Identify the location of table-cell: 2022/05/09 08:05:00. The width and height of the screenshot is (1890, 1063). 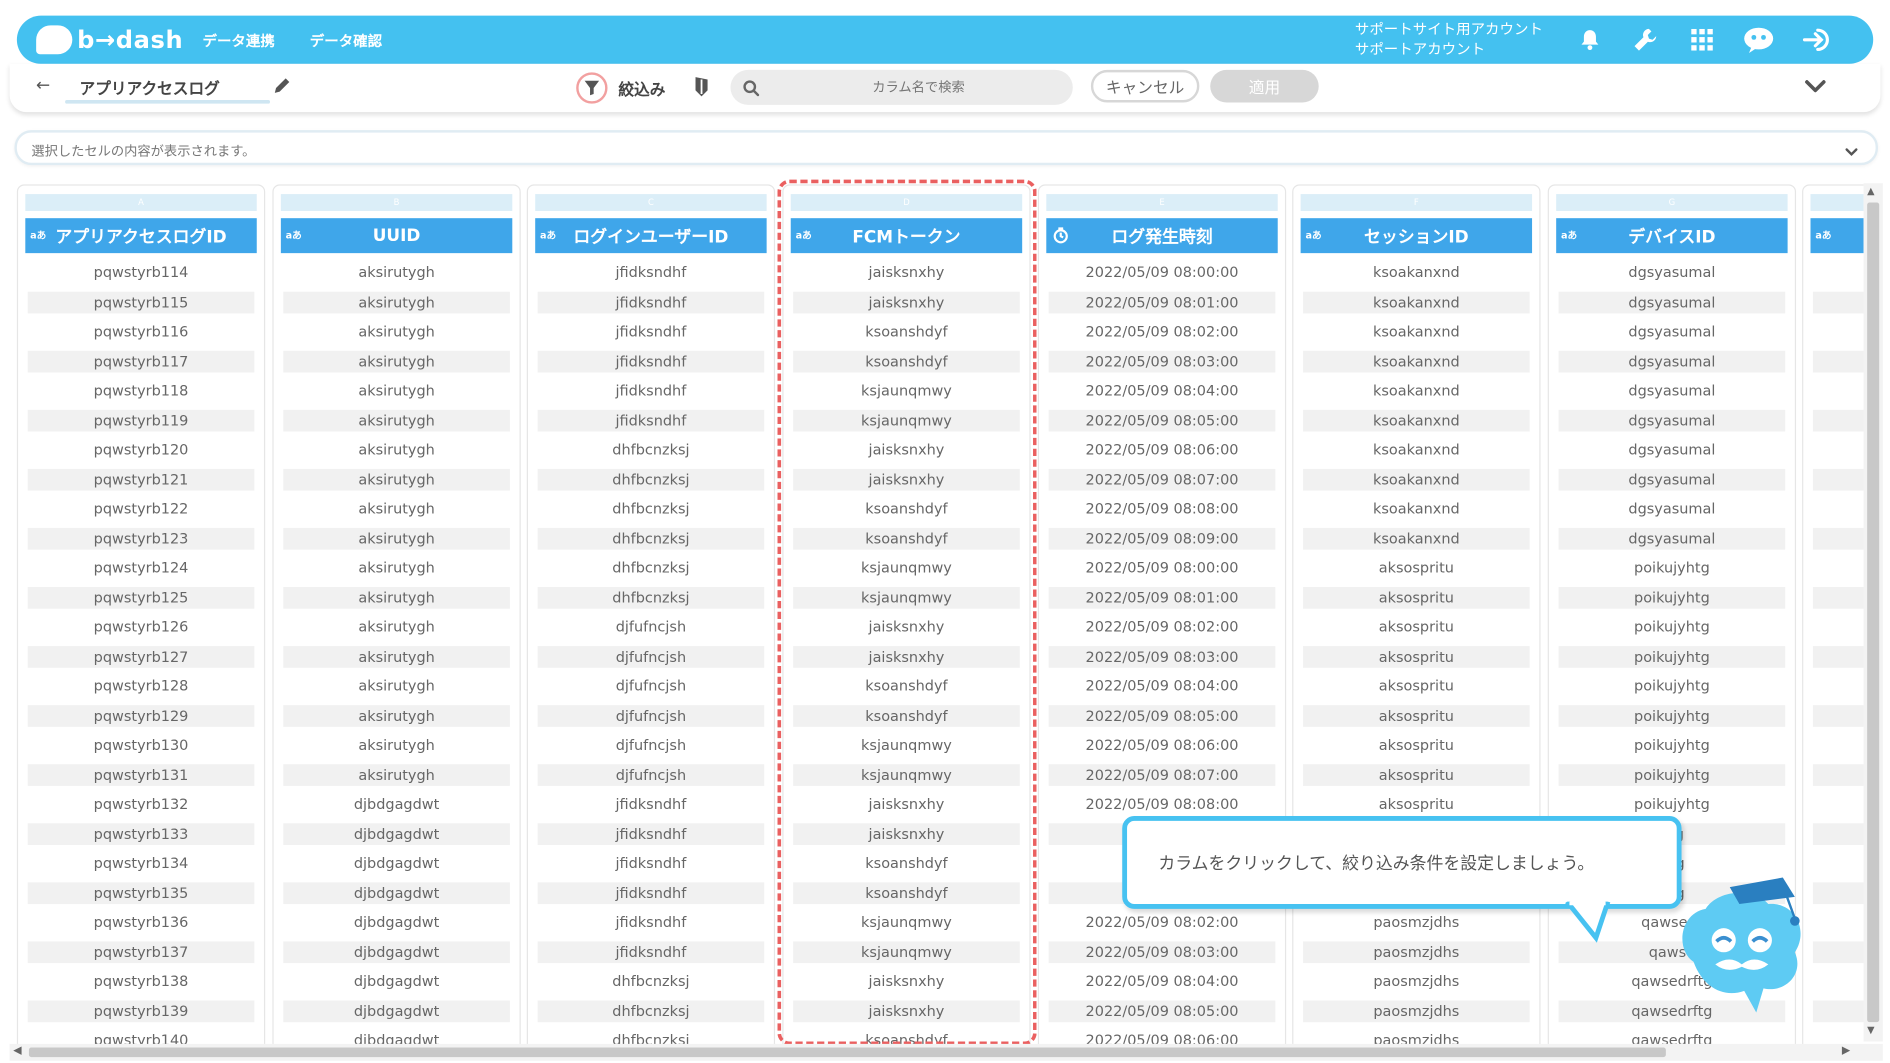
(1162, 715).